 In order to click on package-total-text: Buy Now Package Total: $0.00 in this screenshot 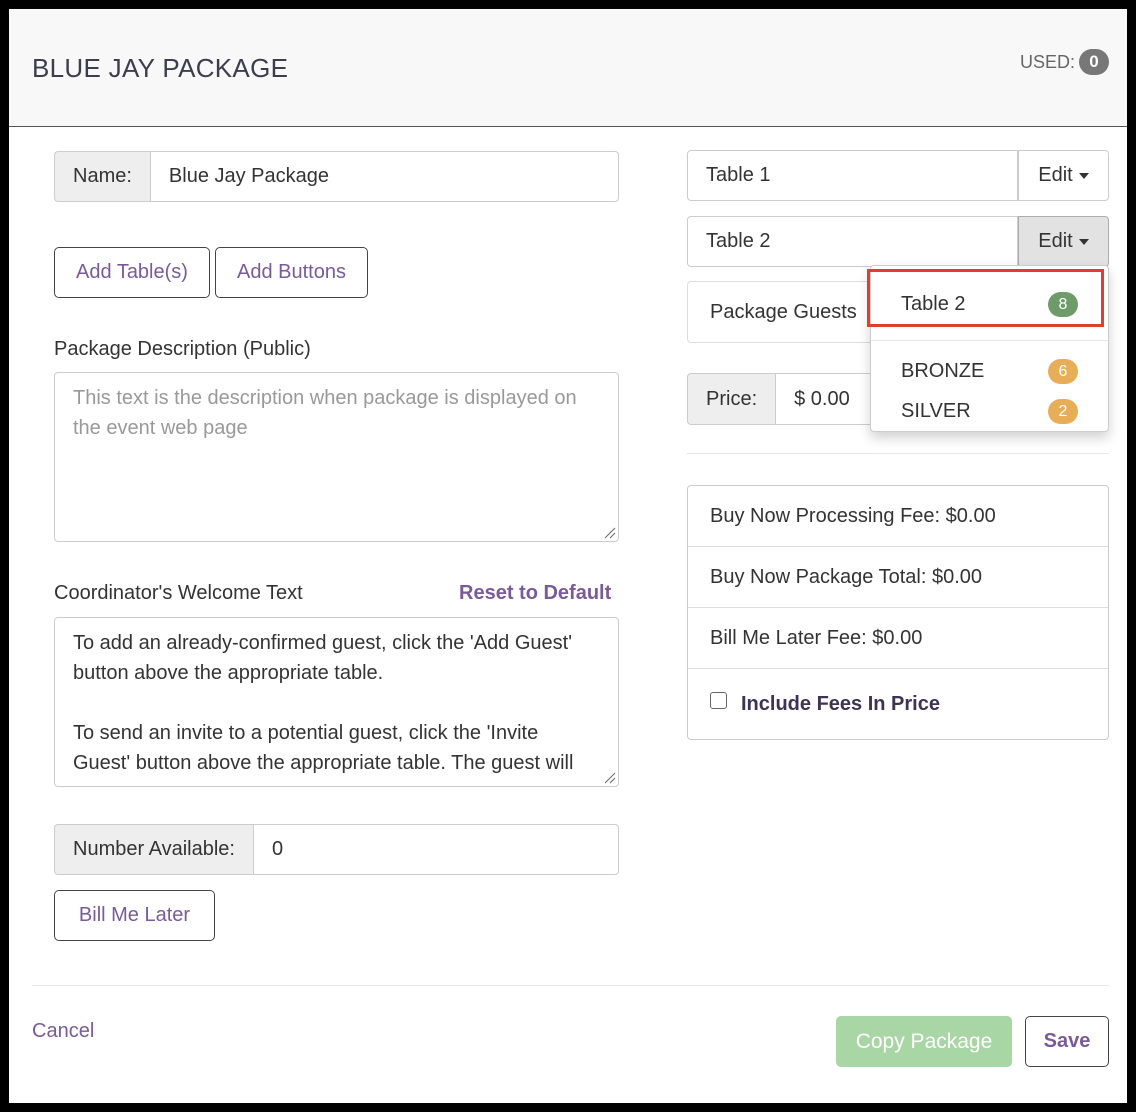, I will do `click(846, 576)`.